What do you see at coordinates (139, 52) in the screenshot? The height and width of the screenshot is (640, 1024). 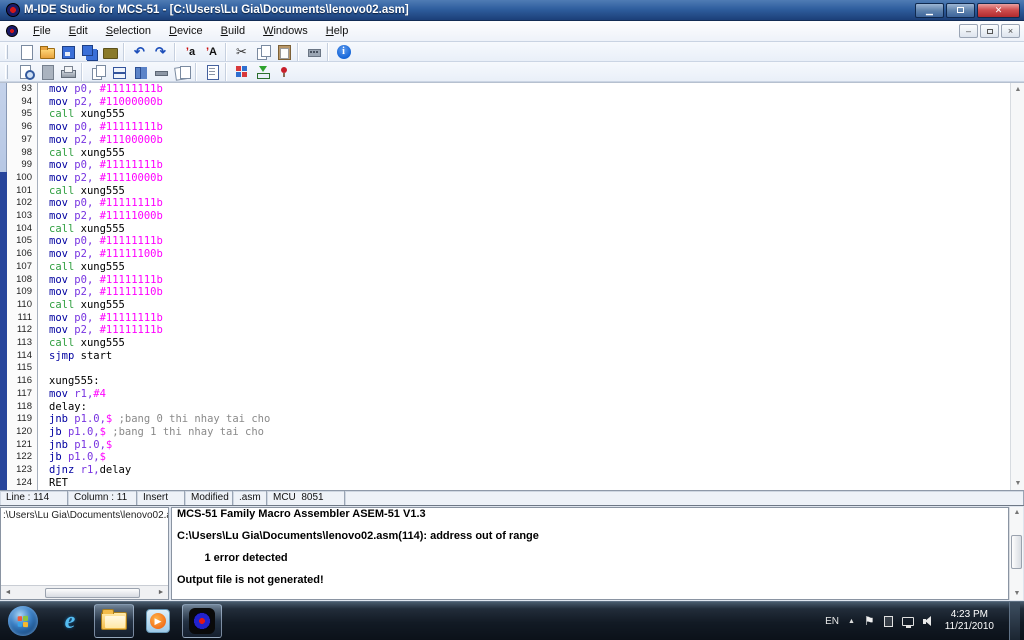 I see `undo-button: ↶` at bounding box center [139, 52].